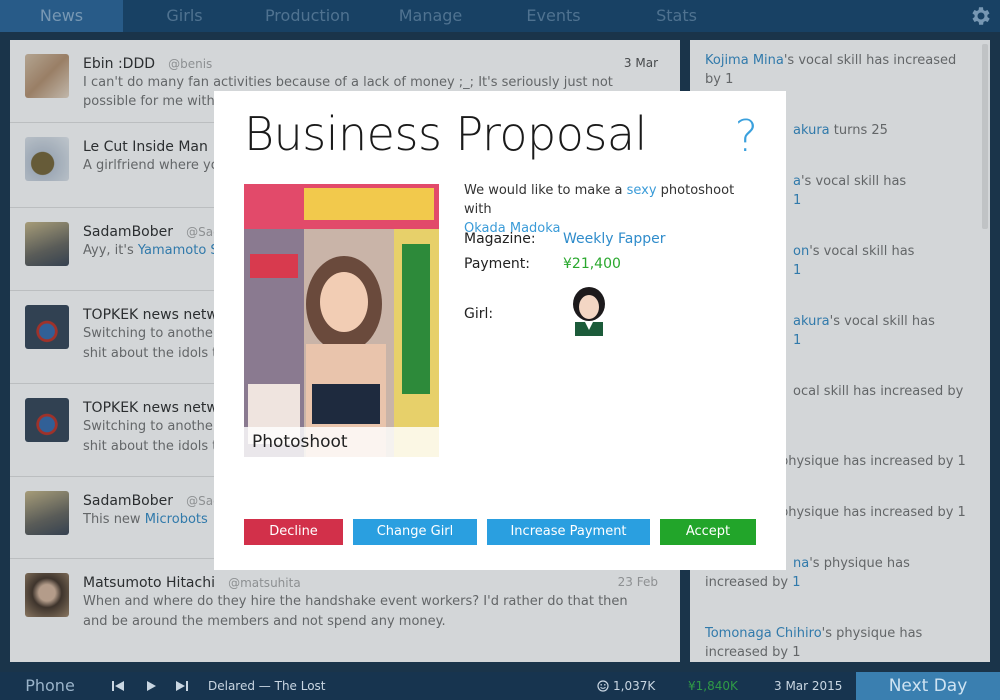 The height and width of the screenshot is (700, 1000). I want to click on increase-payment-button: Increase Payment, so click(568, 532).